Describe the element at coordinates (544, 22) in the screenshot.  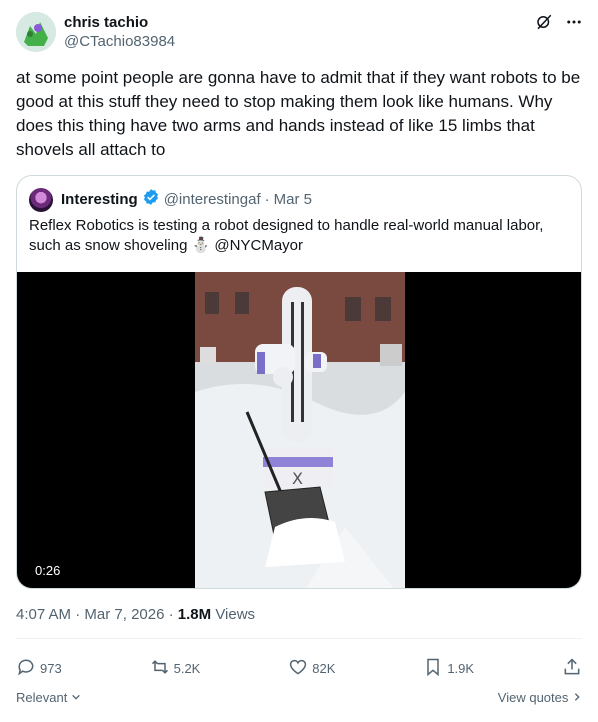
I see `grok-icon` at that location.